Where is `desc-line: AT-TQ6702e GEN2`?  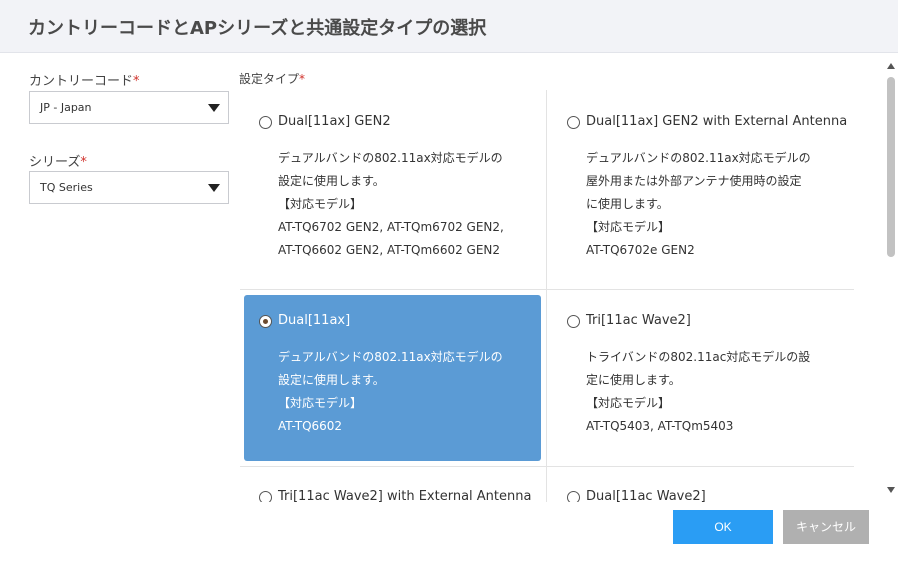 desc-line: AT-TQ6702e GEN2 is located at coordinates (640, 250).